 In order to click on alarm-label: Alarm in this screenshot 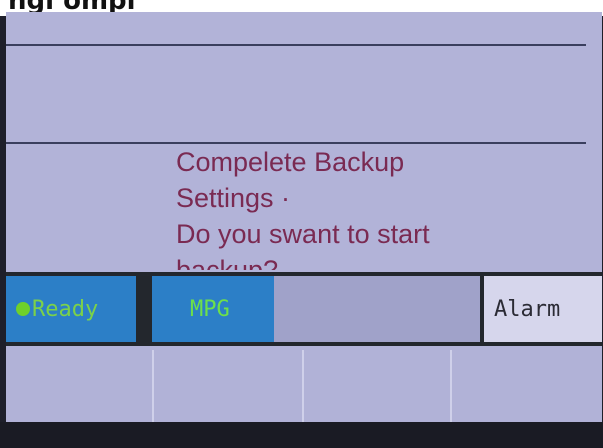, I will do `click(527, 309)`.